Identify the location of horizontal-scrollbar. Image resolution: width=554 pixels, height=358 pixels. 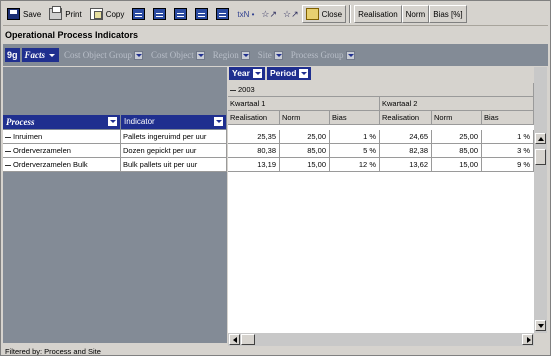
(381, 339).